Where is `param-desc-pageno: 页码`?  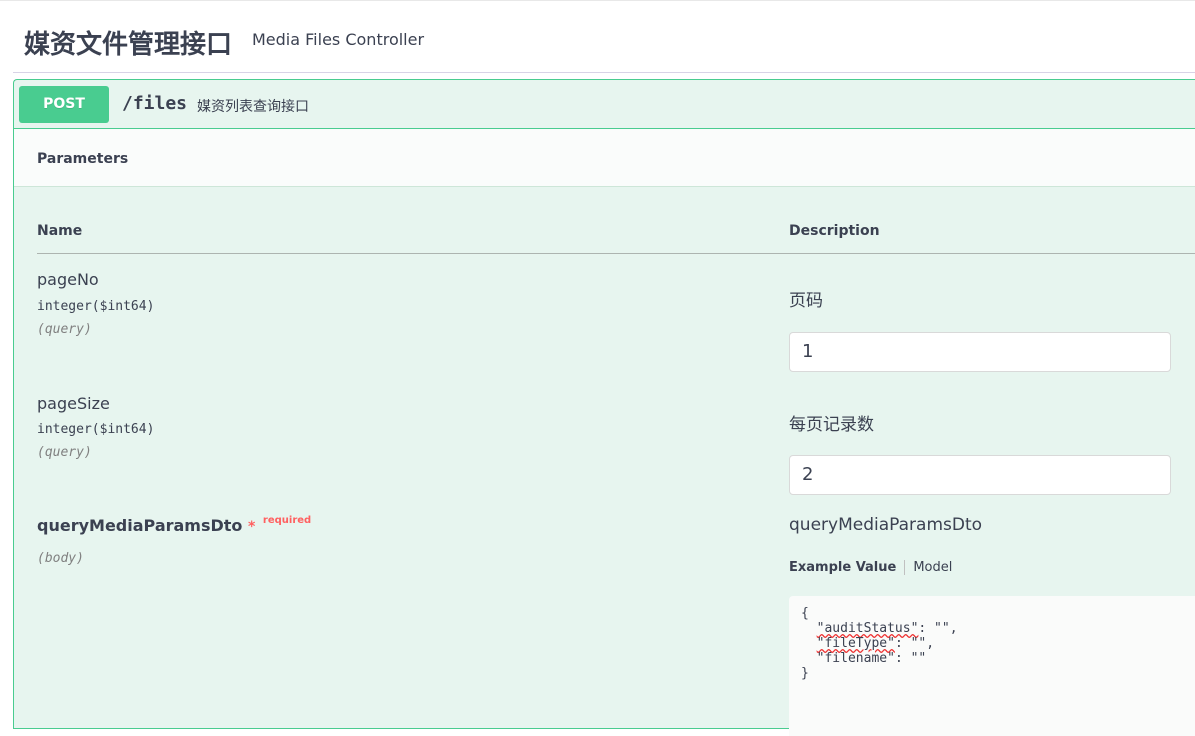 param-desc-pageno: 页码 is located at coordinates (806, 301).